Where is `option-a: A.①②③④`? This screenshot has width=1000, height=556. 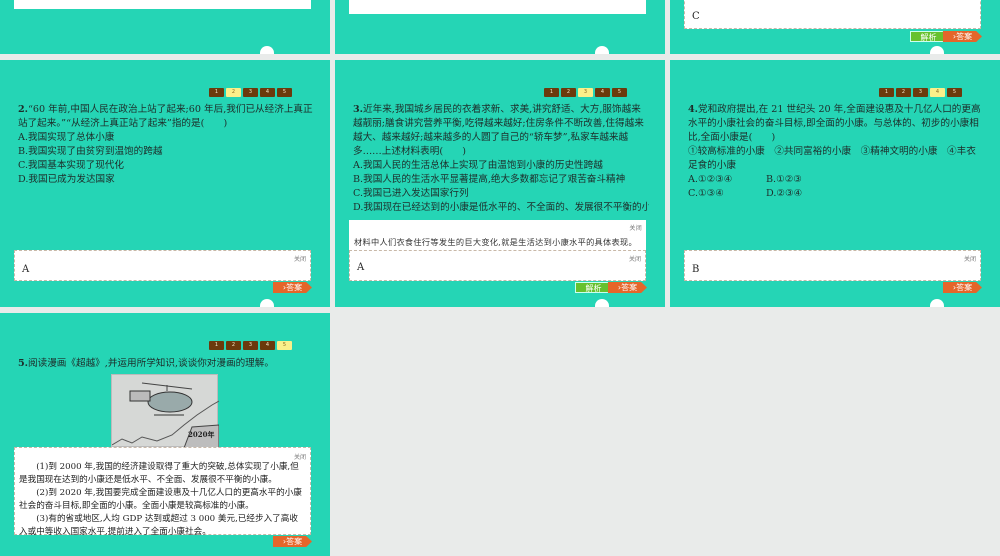
option-a: A.①②③④ is located at coordinates (710, 179).